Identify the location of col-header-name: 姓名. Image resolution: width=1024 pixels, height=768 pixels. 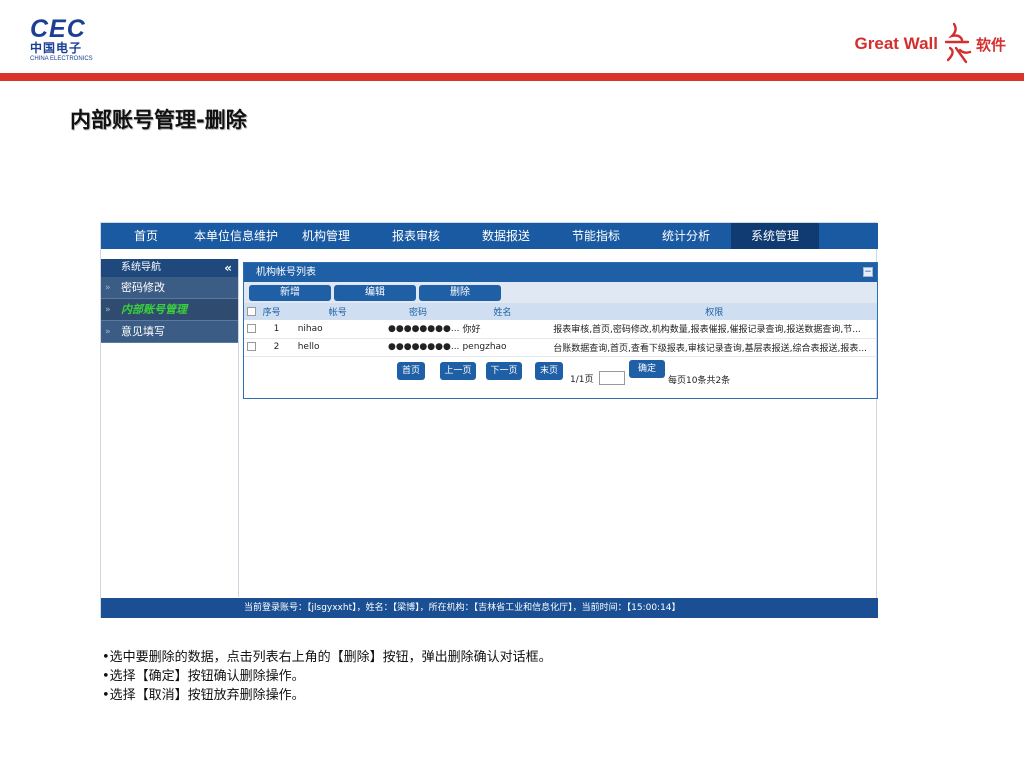
(505, 311).